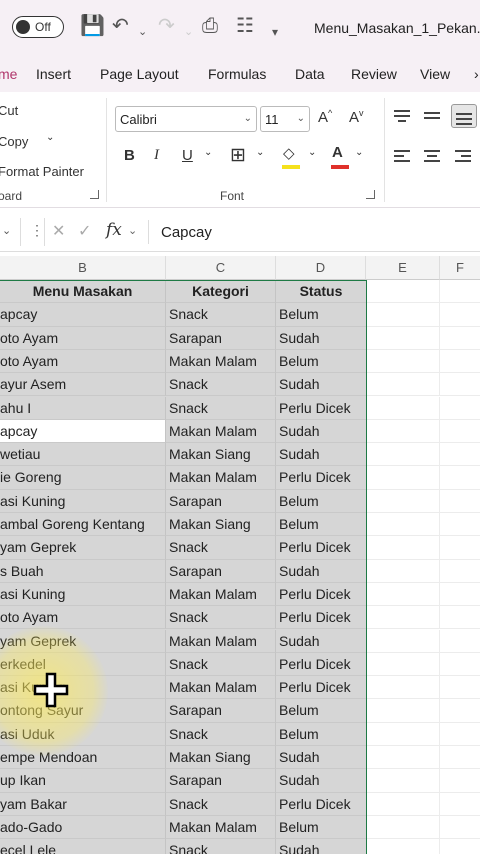  Describe the element at coordinates (114, 230) in the screenshot. I see `insert-function-icon: fx` at that location.